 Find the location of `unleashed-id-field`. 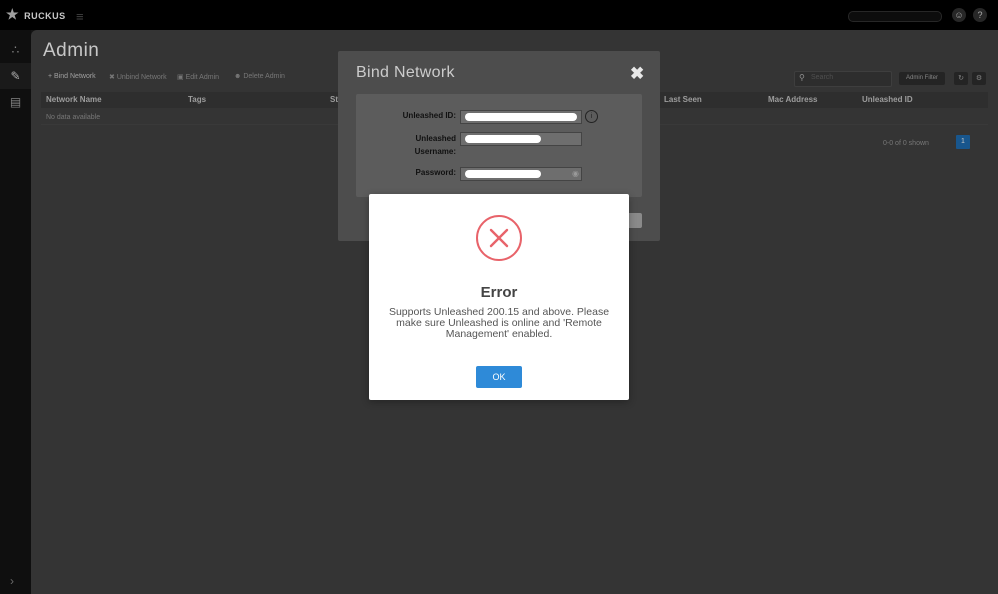

unleashed-id-field is located at coordinates (521, 117).